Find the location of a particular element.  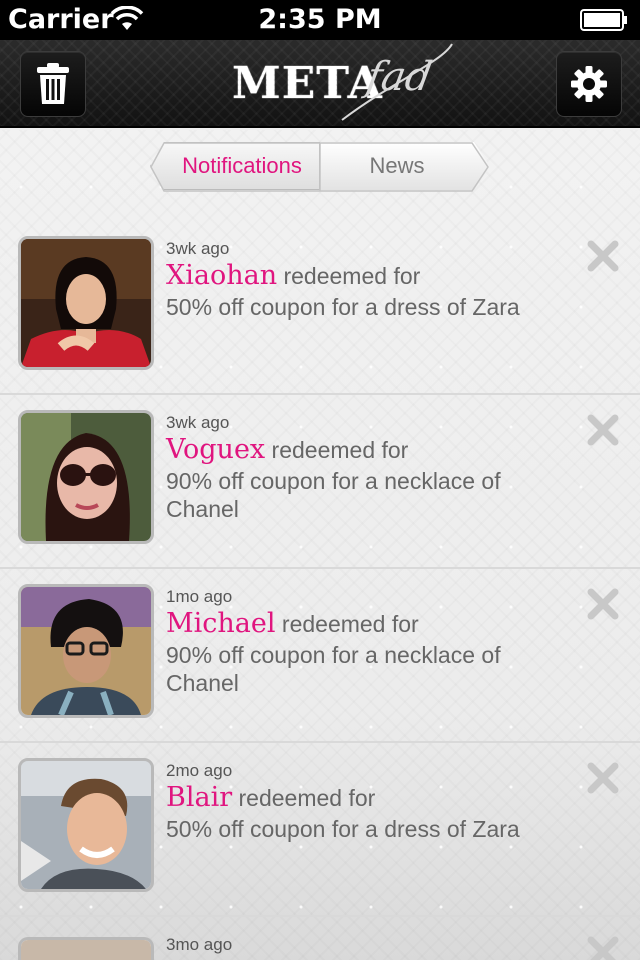

notification-headline: Xiaohan redeemed for is located at coordinates (366, 276).